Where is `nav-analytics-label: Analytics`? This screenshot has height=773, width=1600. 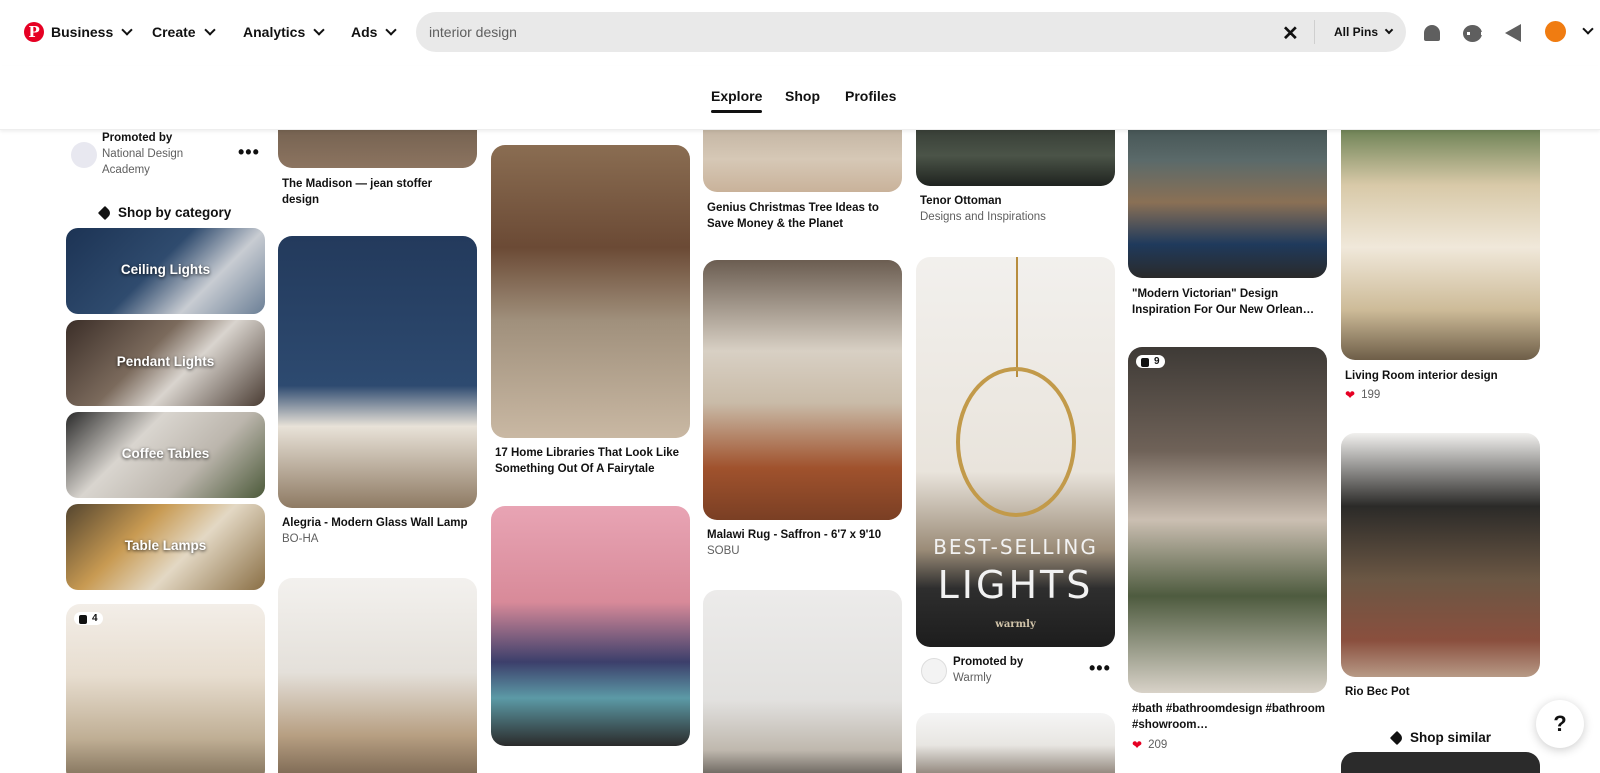
nav-analytics-label: Analytics is located at coordinates (274, 32).